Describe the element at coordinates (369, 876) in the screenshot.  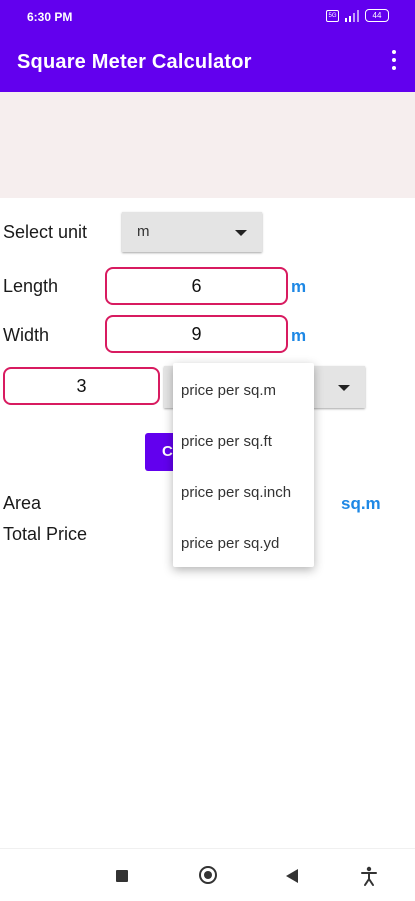
I see `accessibility-icon` at that location.